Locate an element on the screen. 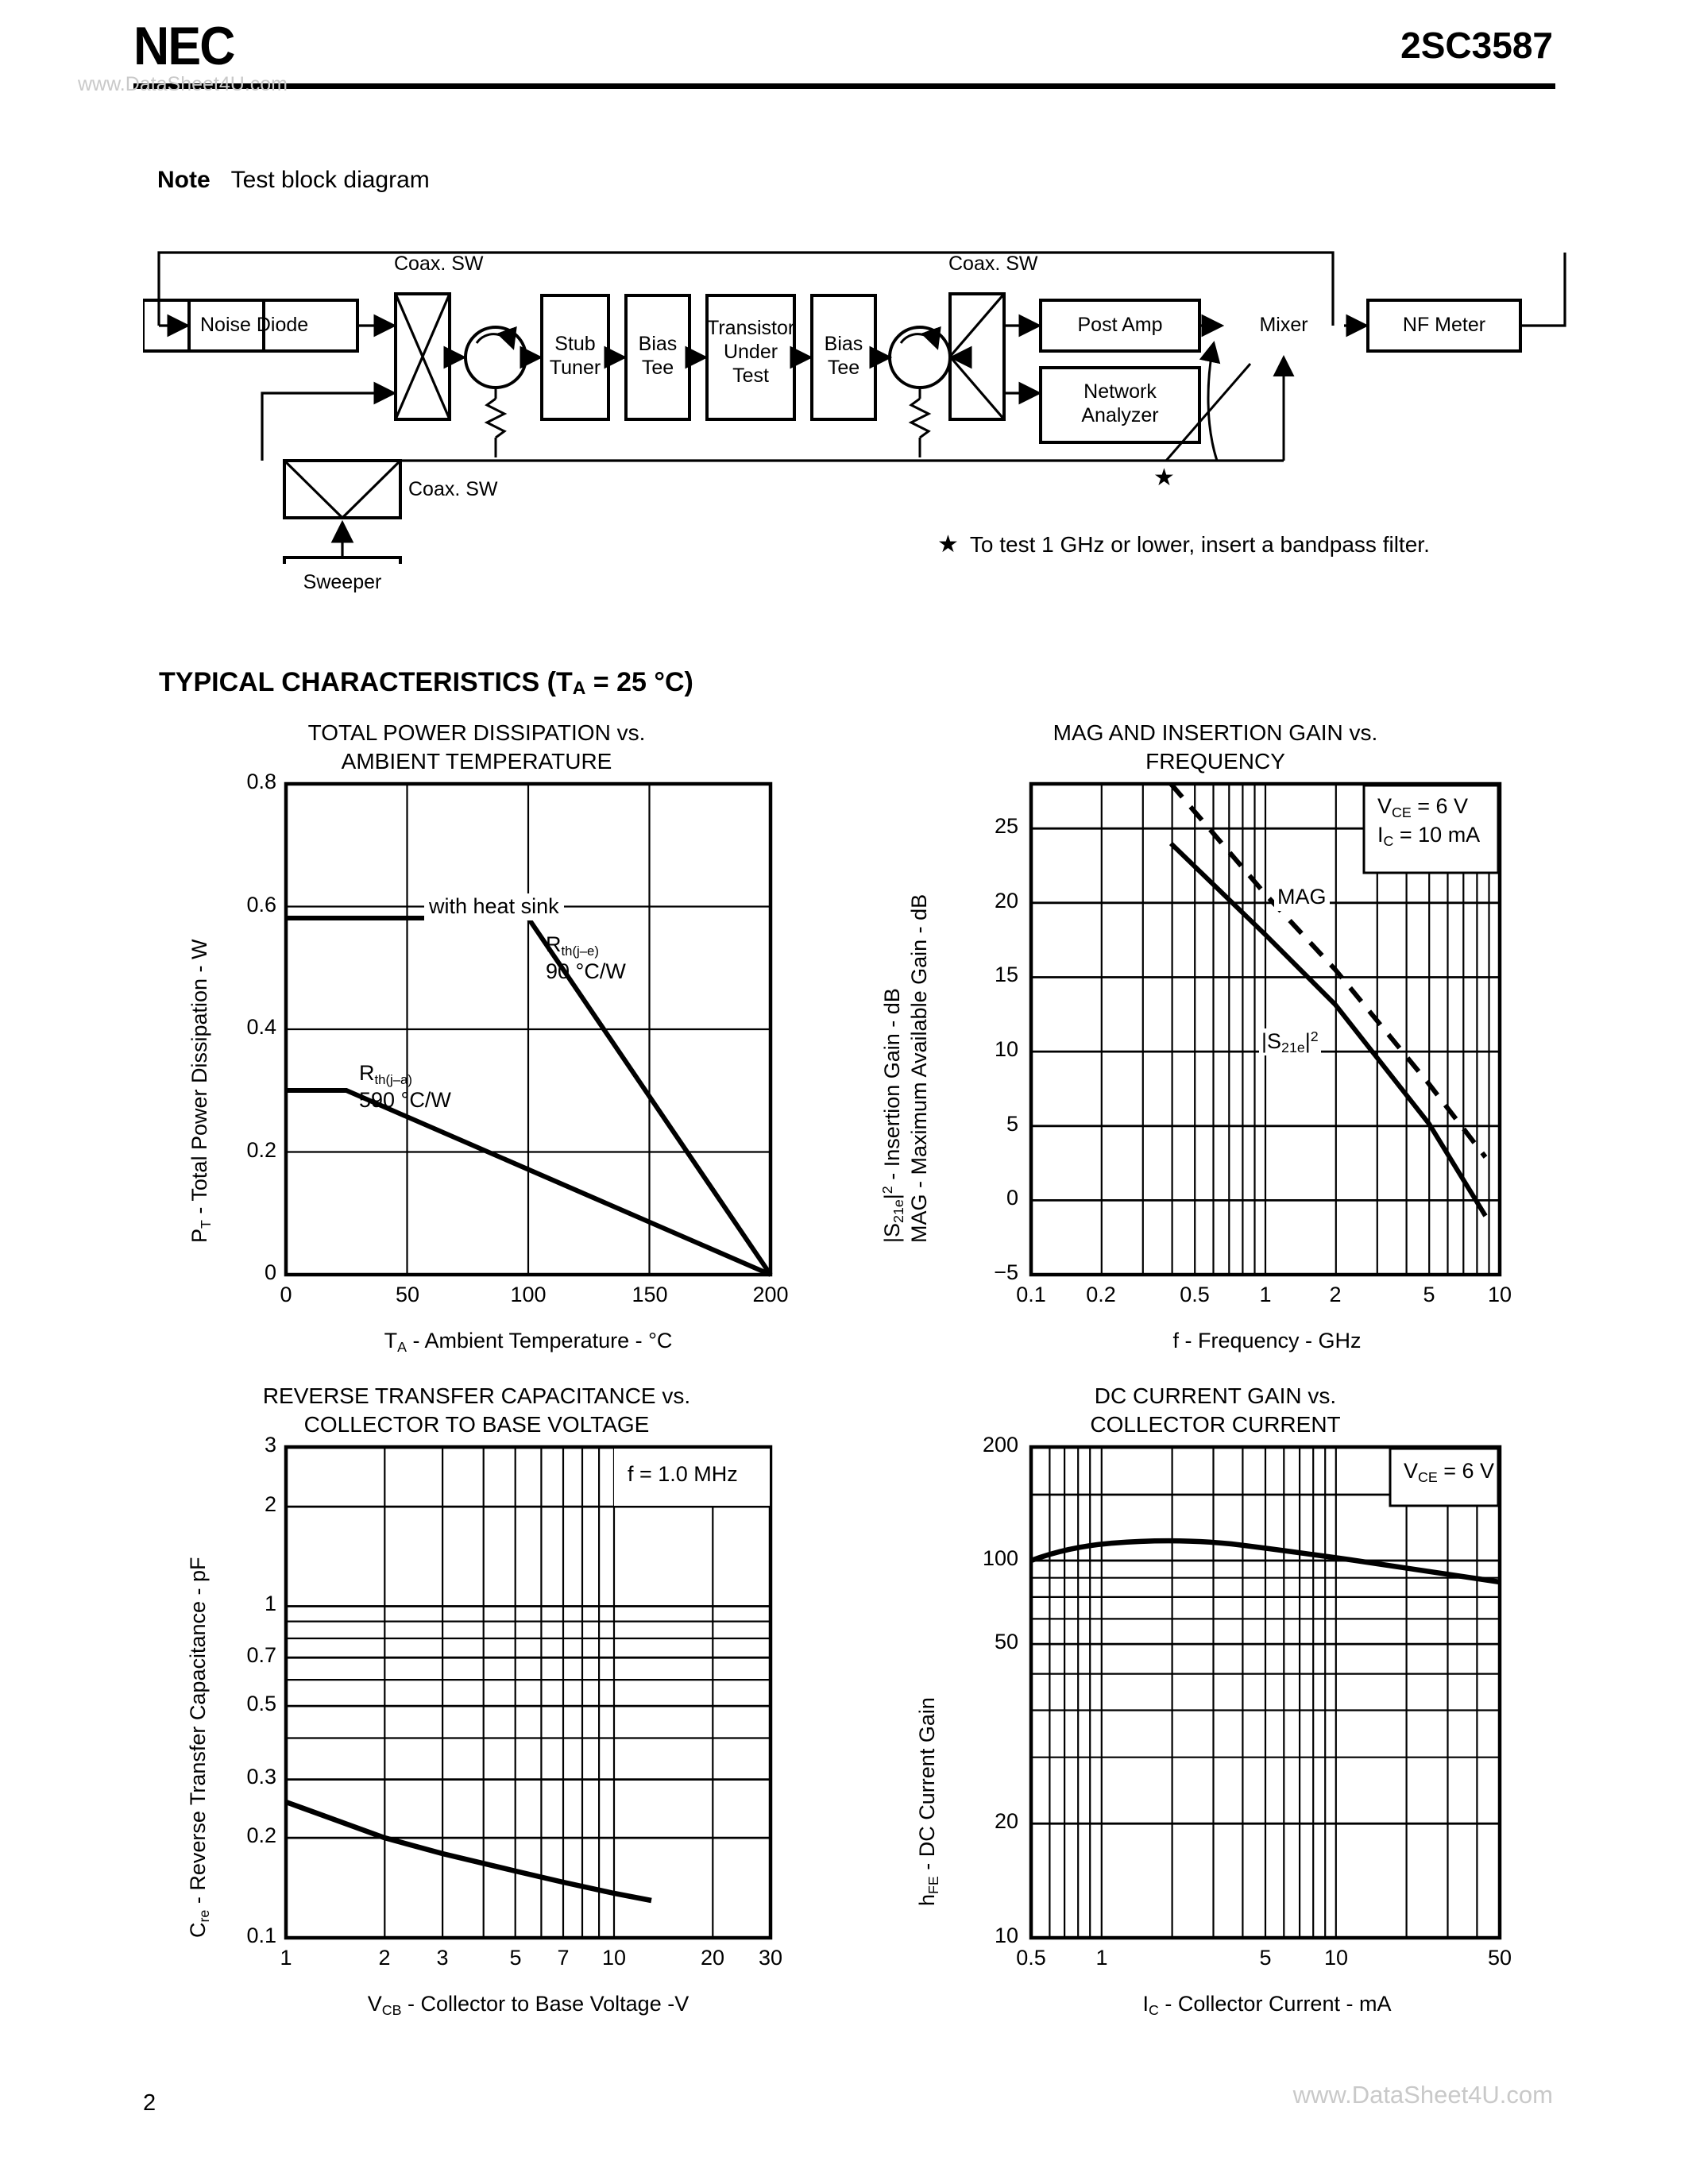  stub-tuner-line1: Stub is located at coordinates (575, 344).